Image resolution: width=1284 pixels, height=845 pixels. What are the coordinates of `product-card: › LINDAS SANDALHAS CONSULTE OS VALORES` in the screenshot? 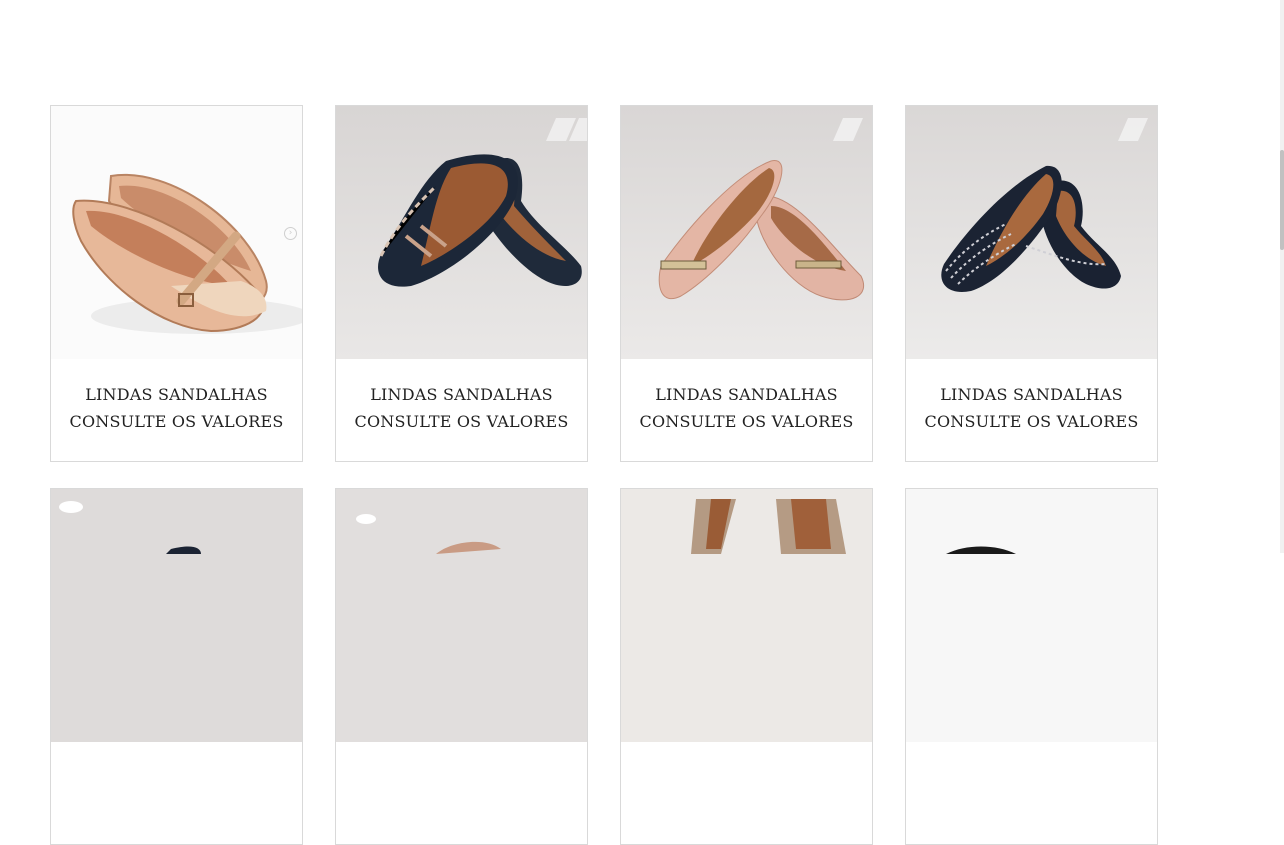 It's located at (176, 283).